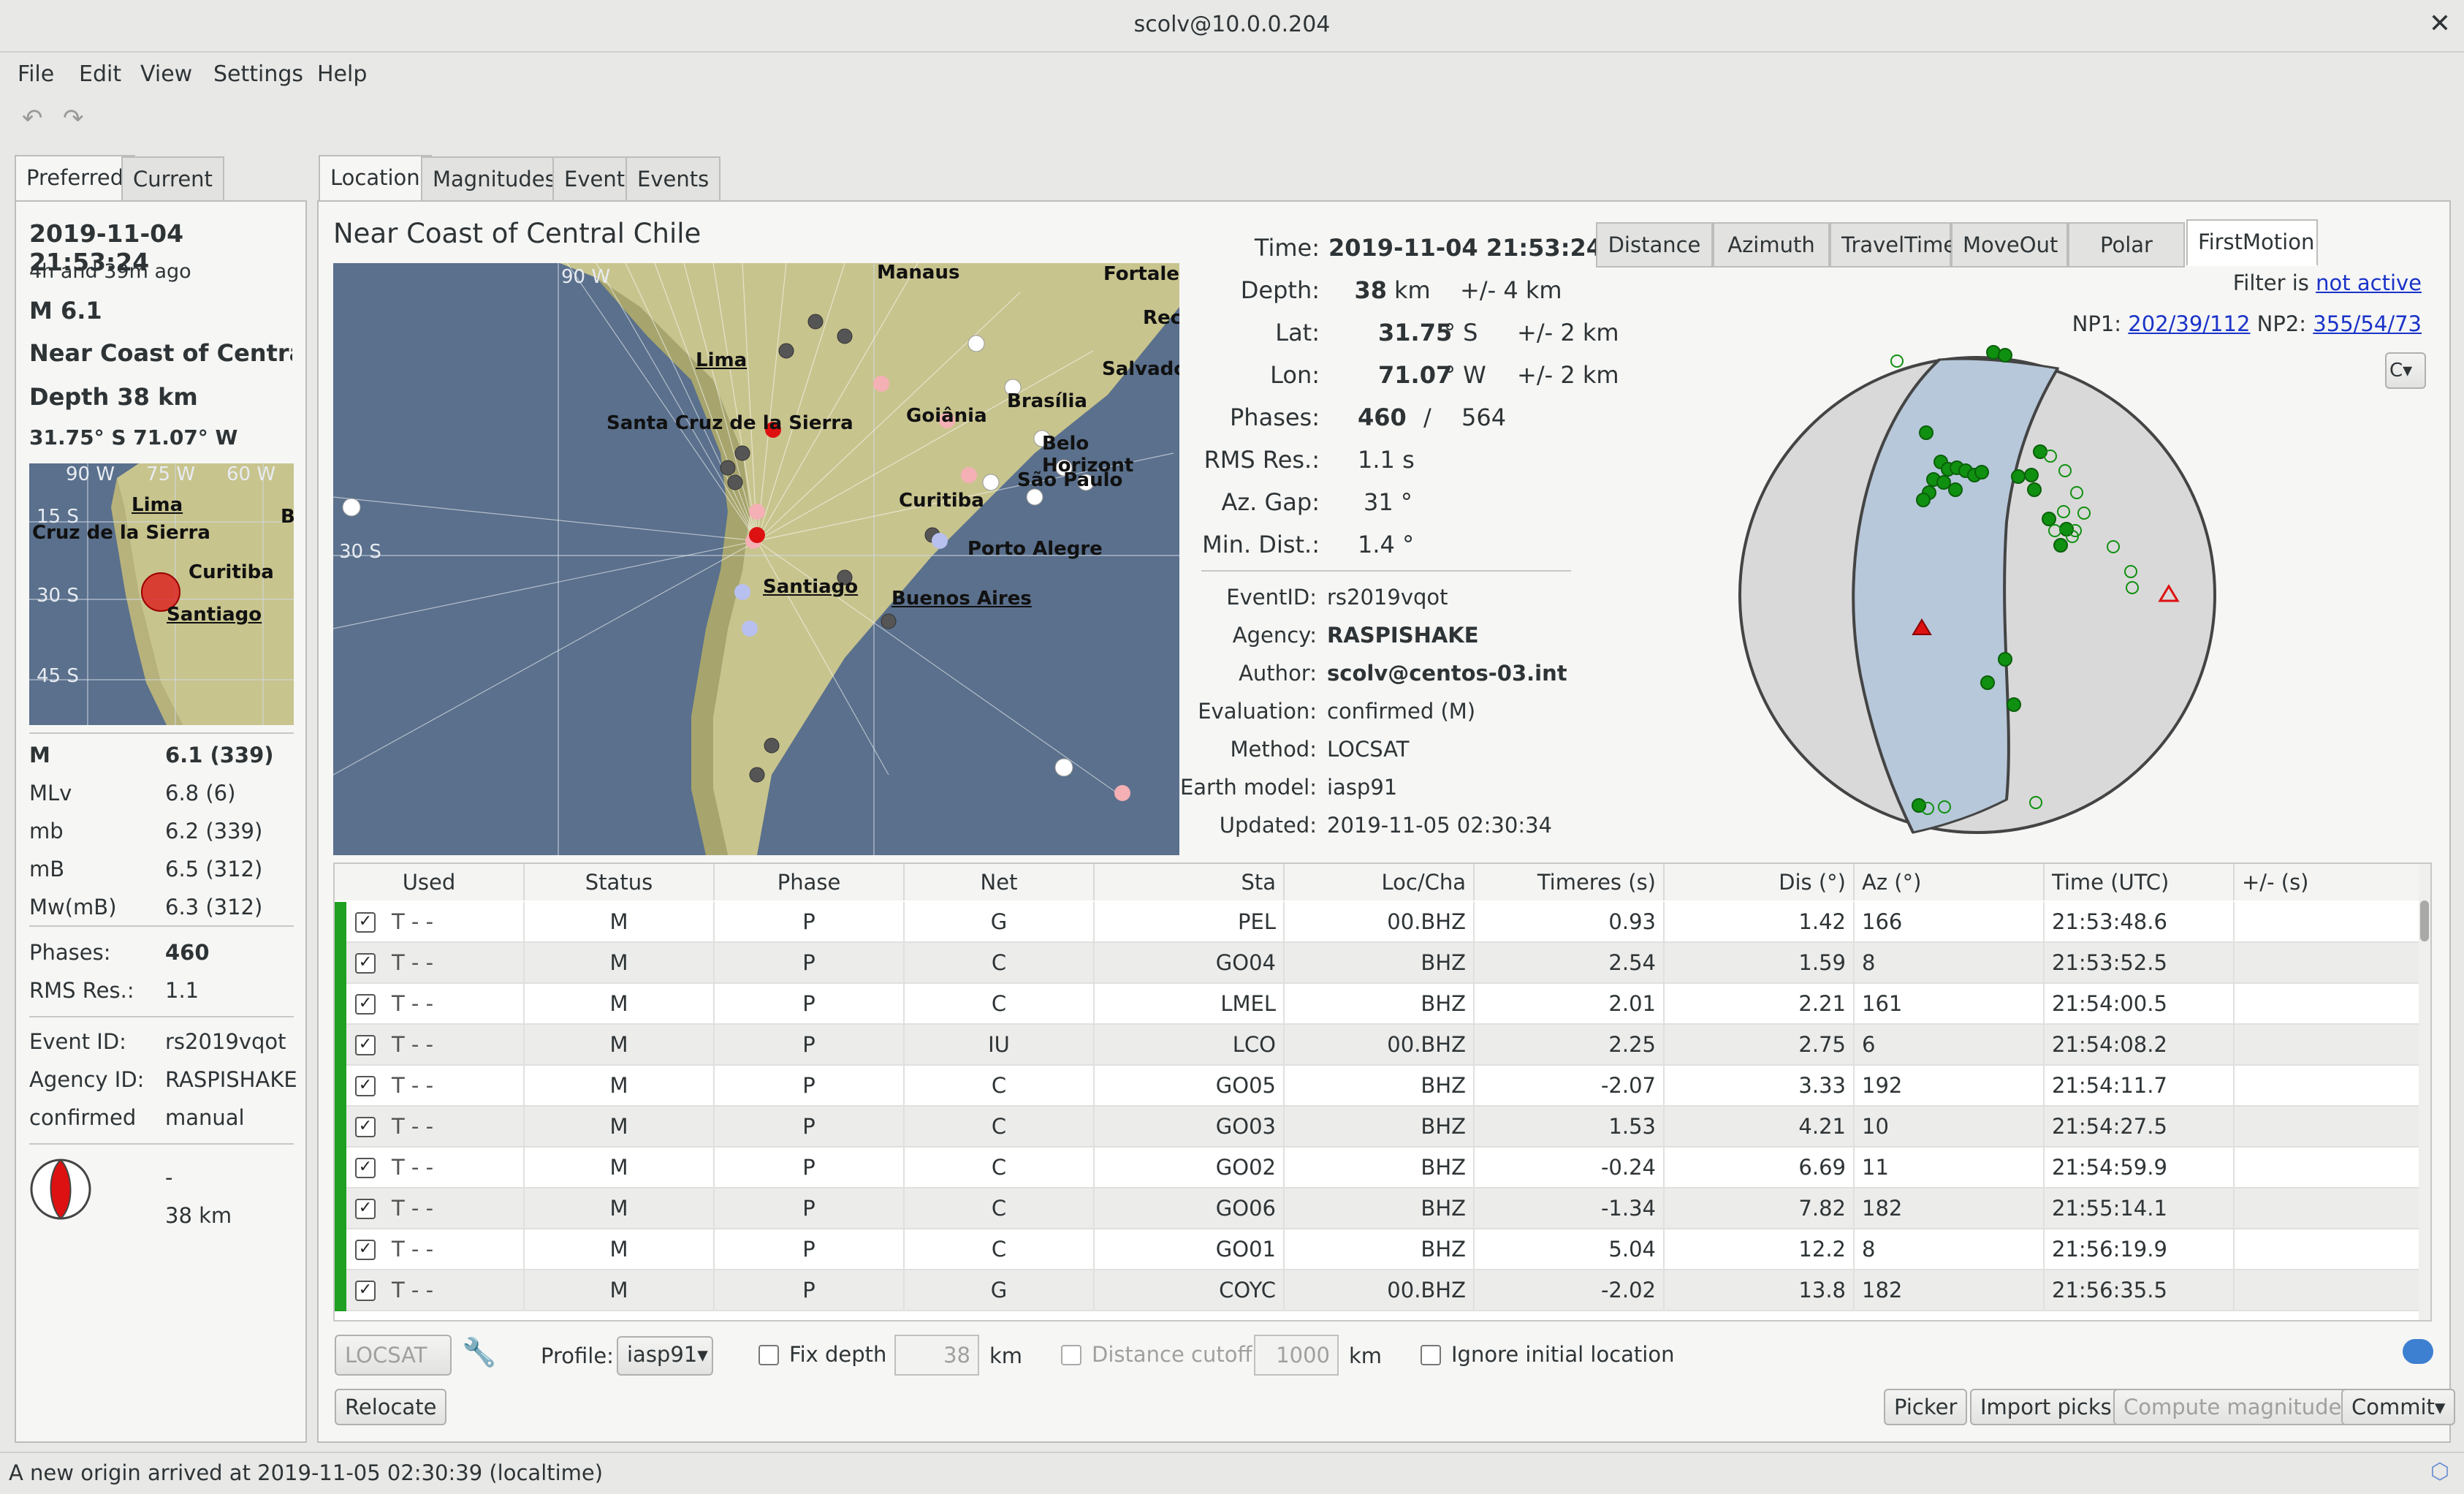  I want to click on tab-polar: Polar, so click(2126, 245).